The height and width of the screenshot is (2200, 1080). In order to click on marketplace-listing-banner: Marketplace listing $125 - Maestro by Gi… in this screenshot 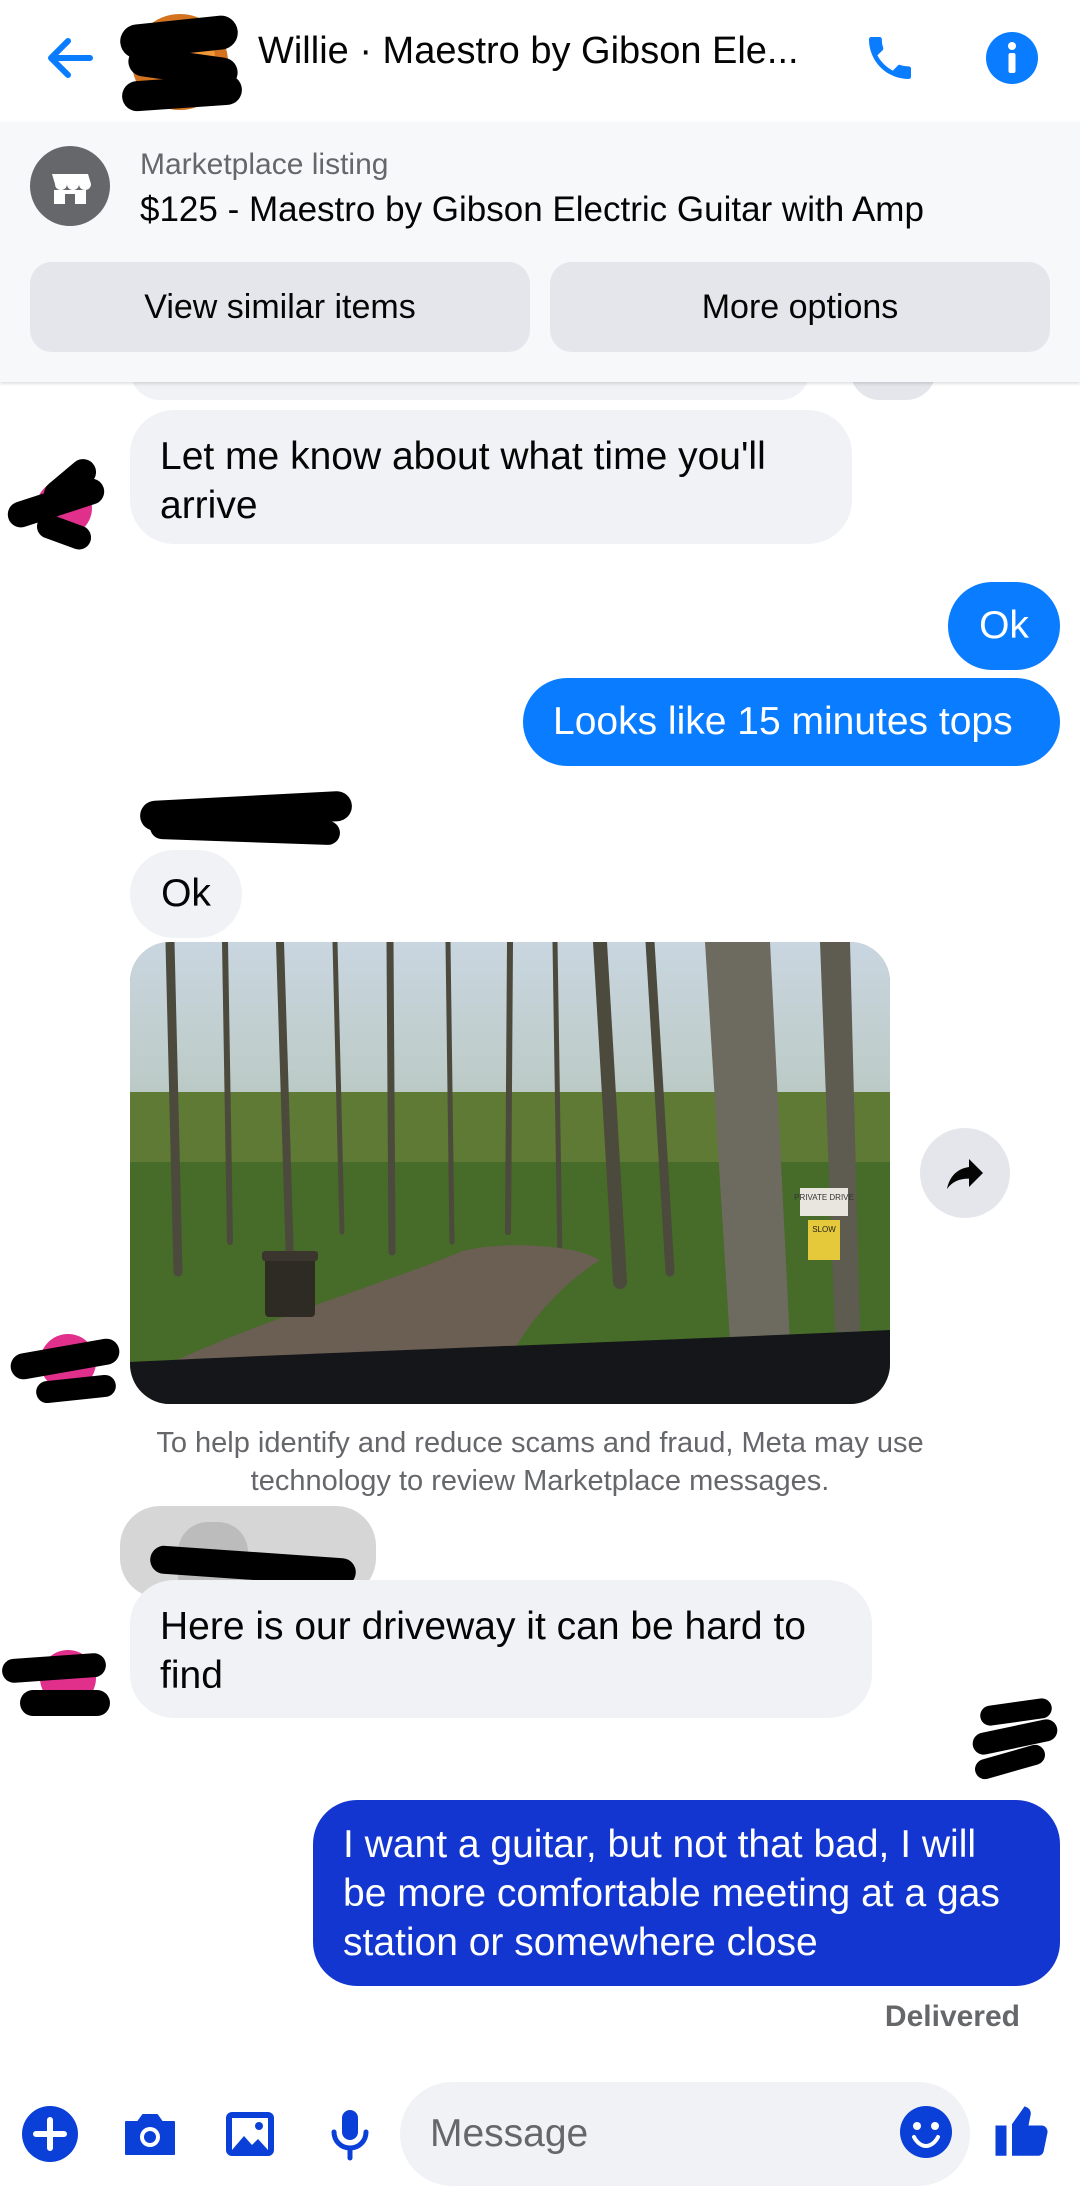, I will do `click(540, 252)`.